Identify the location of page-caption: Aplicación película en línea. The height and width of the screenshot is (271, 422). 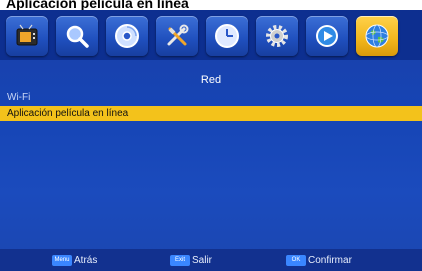
(97, 5).